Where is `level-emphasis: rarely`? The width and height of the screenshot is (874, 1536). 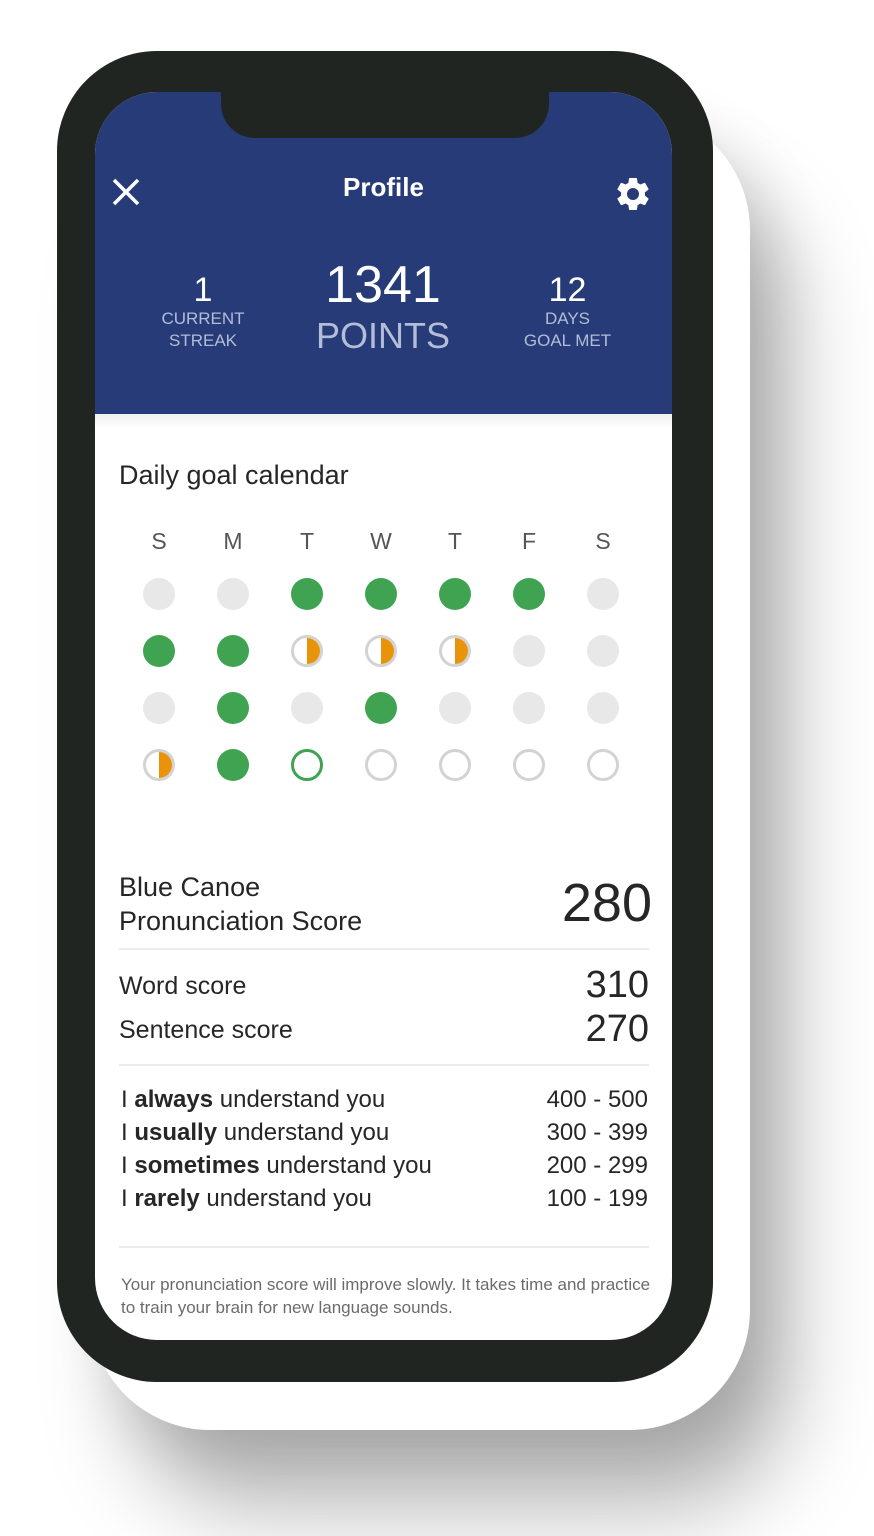 level-emphasis: rarely is located at coordinates (167, 1198).